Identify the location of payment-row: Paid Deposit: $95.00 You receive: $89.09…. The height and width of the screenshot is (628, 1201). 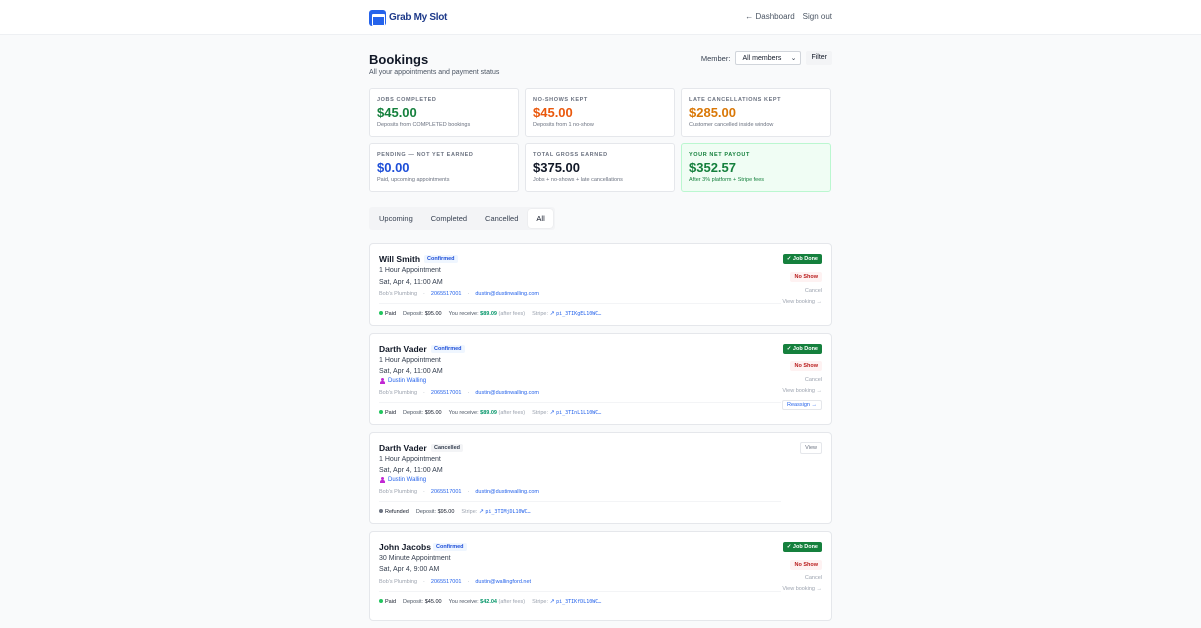
(490, 412).